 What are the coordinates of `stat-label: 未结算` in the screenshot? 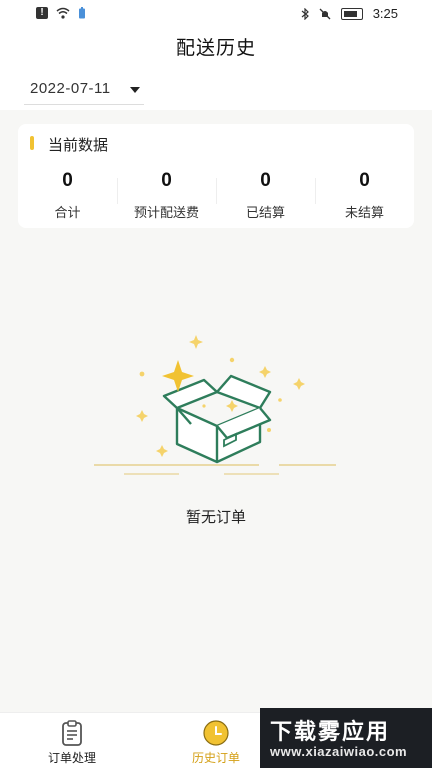 It's located at (364, 212).